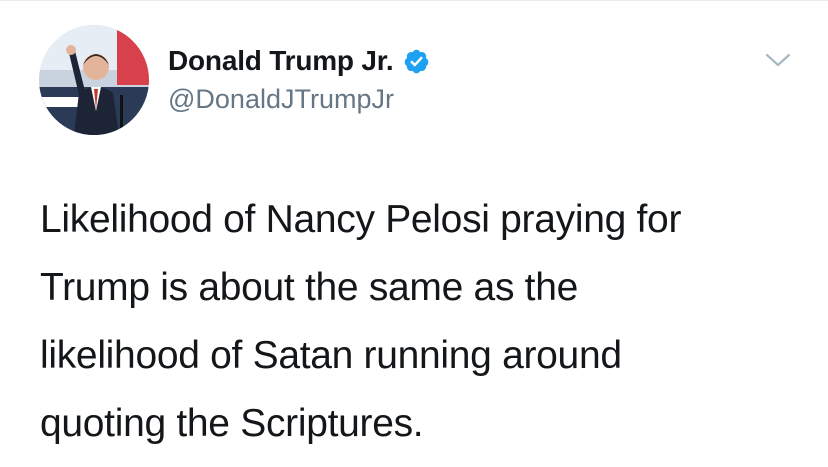 Image resolution: width=828 pixels, height=467 pixels. I want to click on tweet-text-line: Likelihood of Nancy Pelosi praying for, so click(361, 219).